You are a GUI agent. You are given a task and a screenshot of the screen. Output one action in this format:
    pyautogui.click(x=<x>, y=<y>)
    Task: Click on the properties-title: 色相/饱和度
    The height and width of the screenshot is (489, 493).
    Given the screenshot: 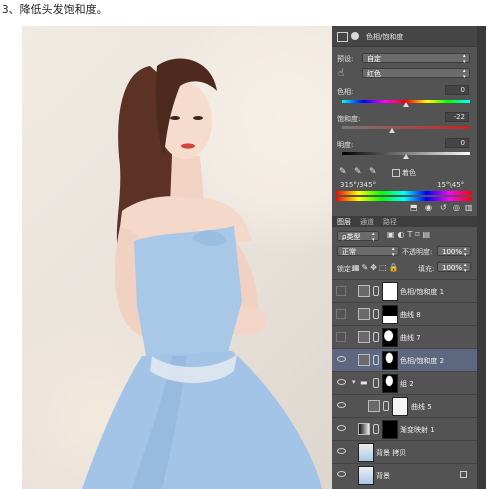 What is the action you would take?
    pyautogui.click(x=385, y=37)
    